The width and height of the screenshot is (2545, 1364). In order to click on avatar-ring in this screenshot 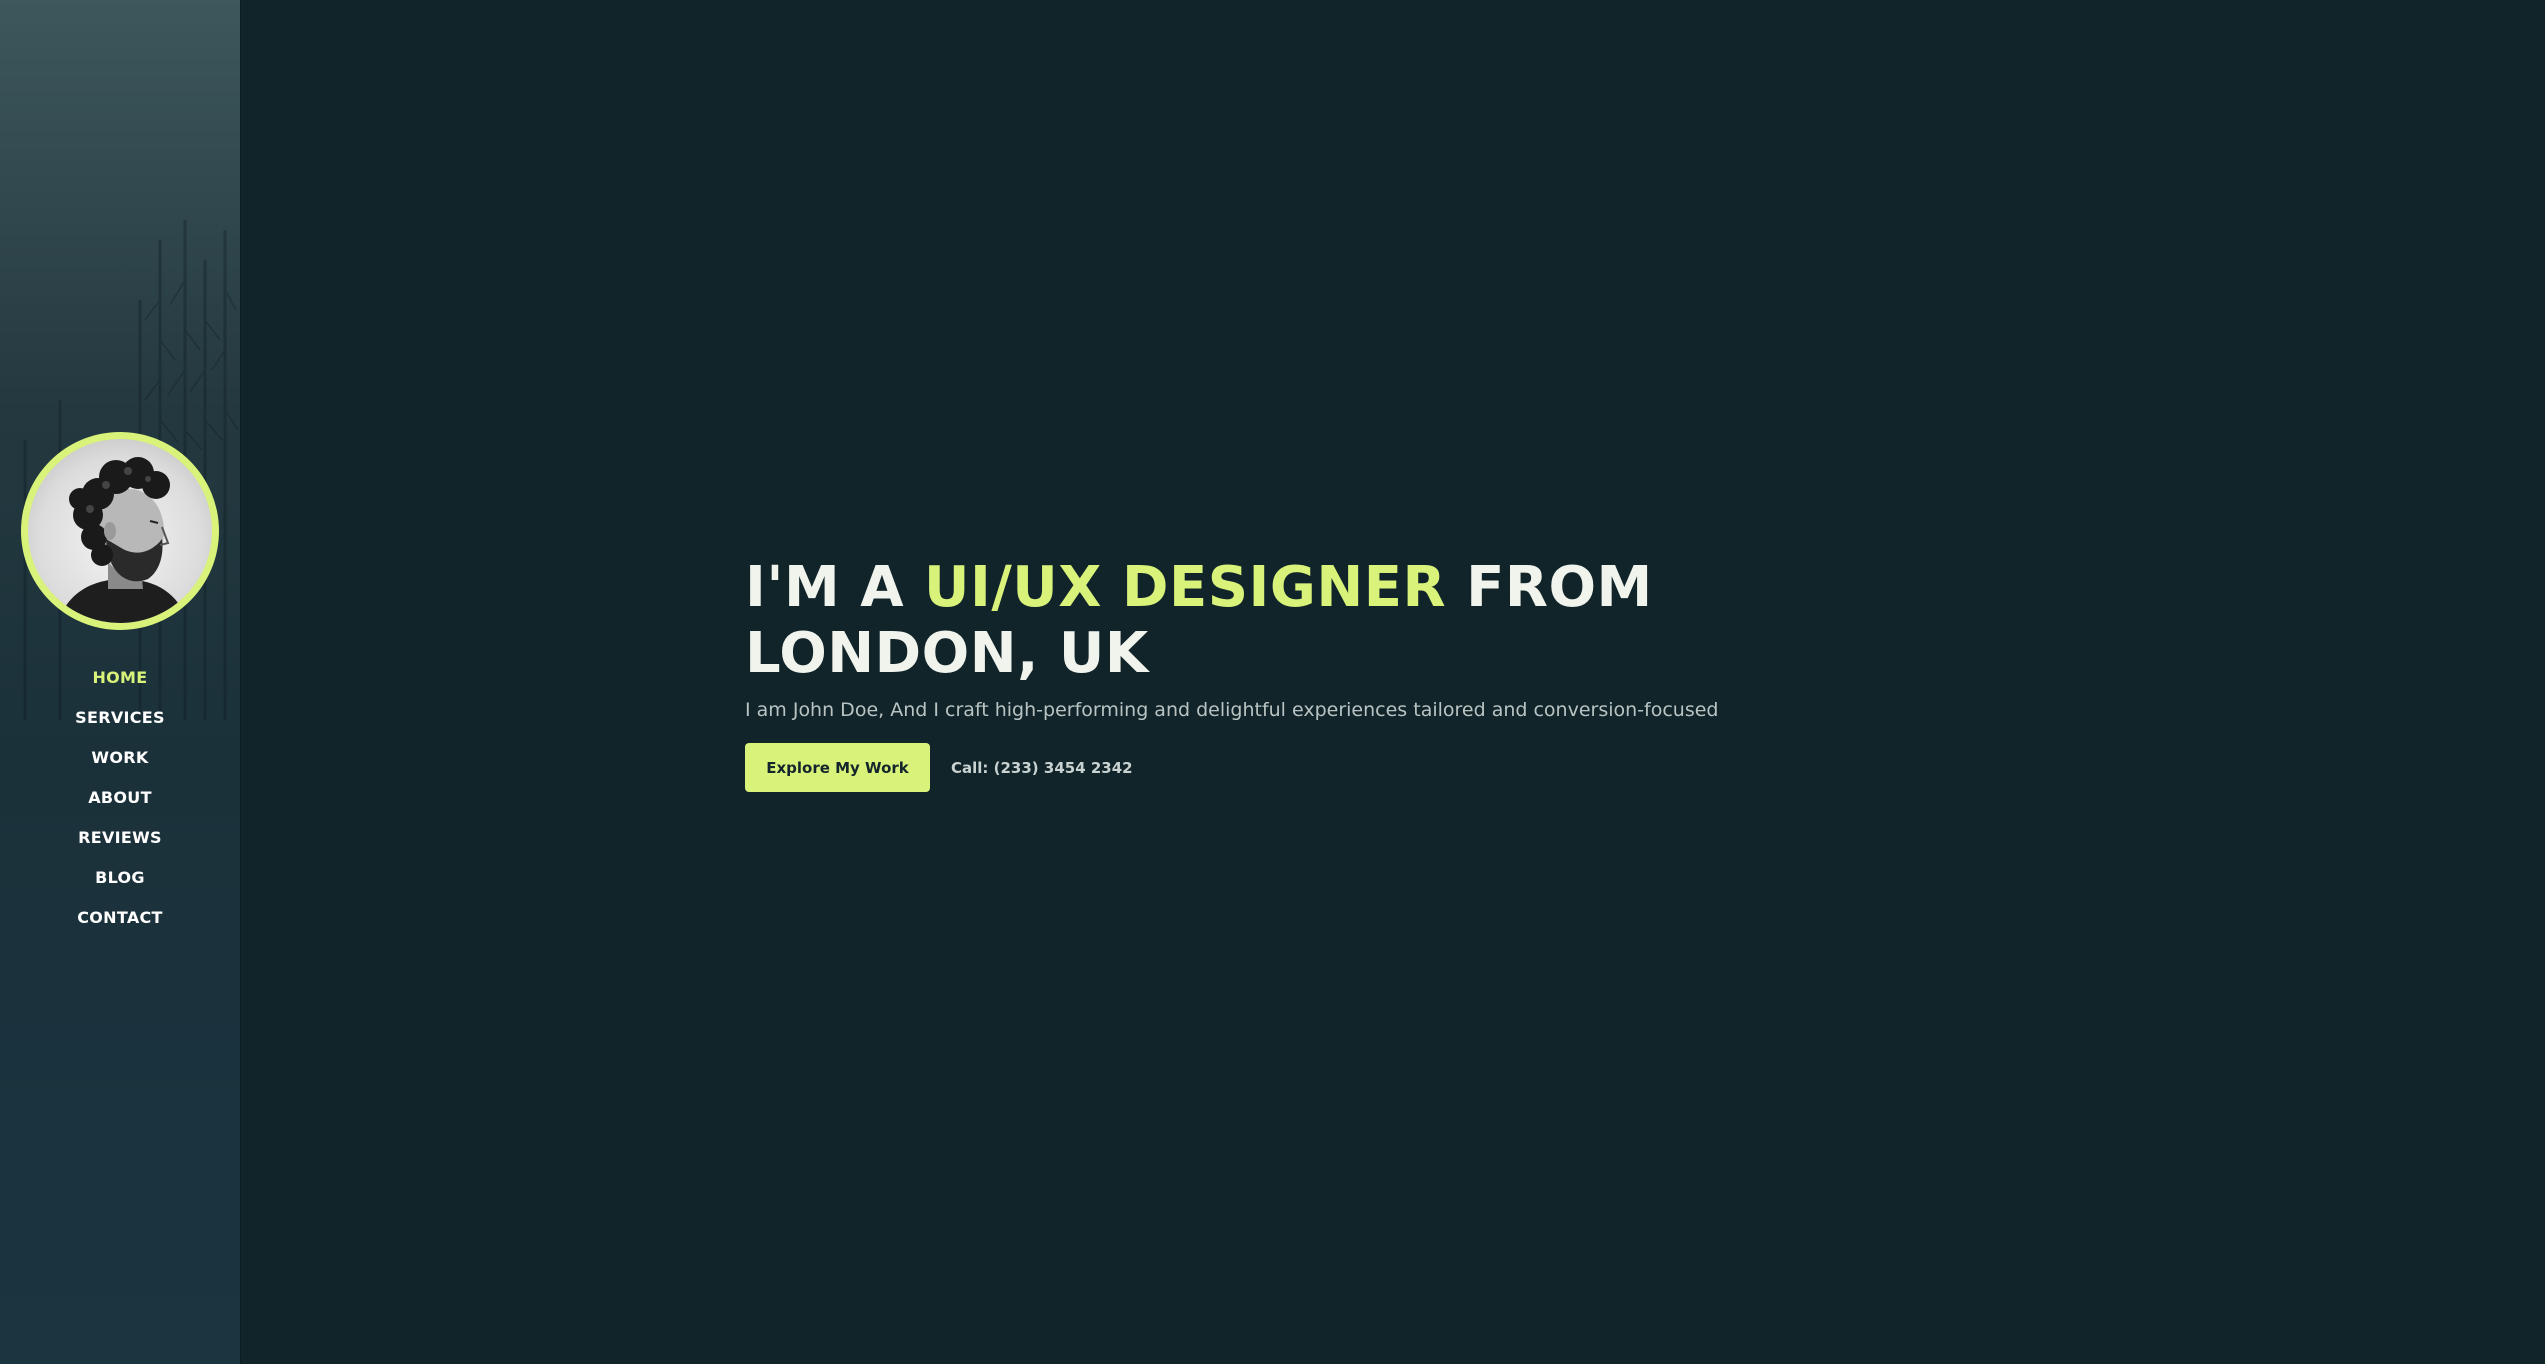, I will do `click(120, 531)`.